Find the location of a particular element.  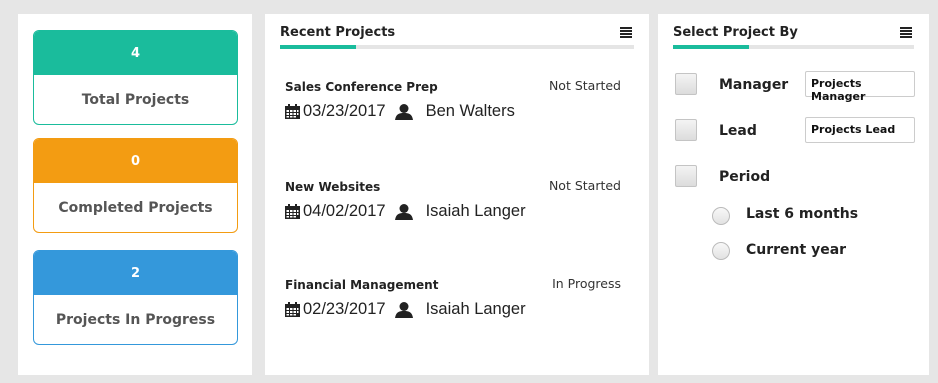

completed-projects-count: 0 is located at coordinates (135, 161).